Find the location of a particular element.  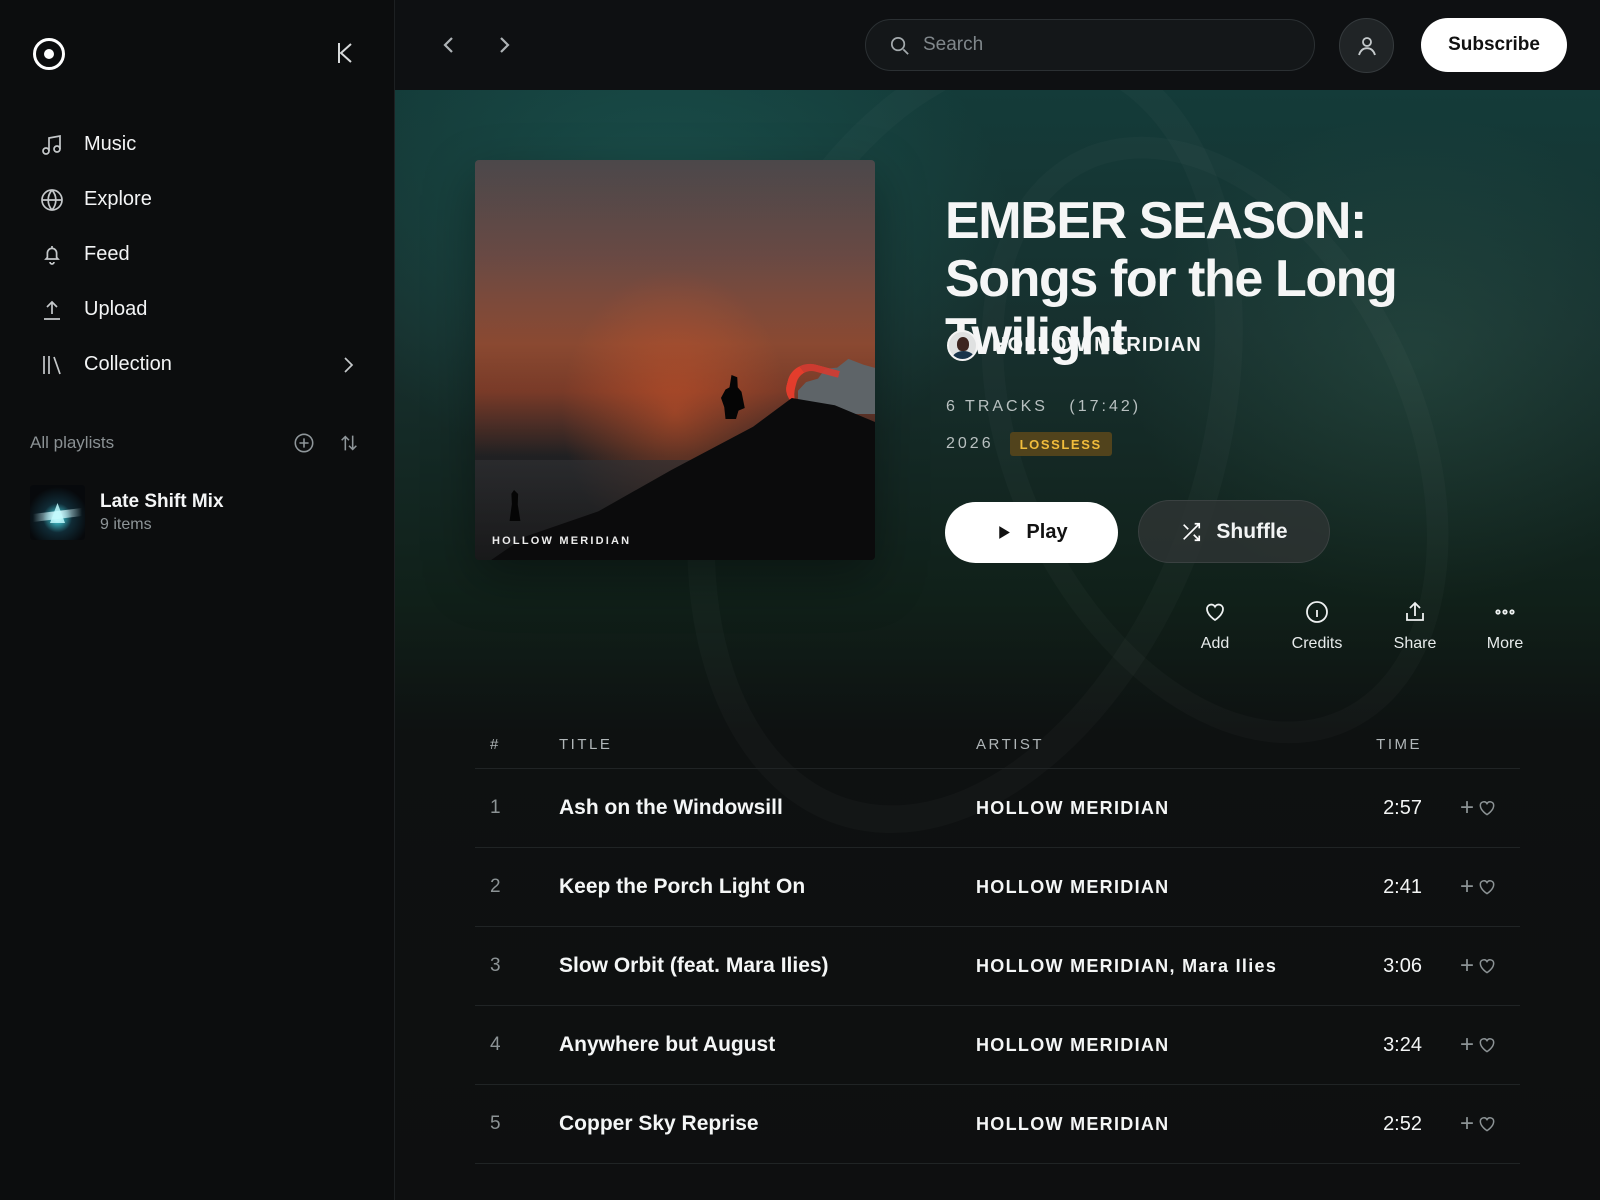

lossless-badge: LOSSLESS is located at coordinates (1060, 444).